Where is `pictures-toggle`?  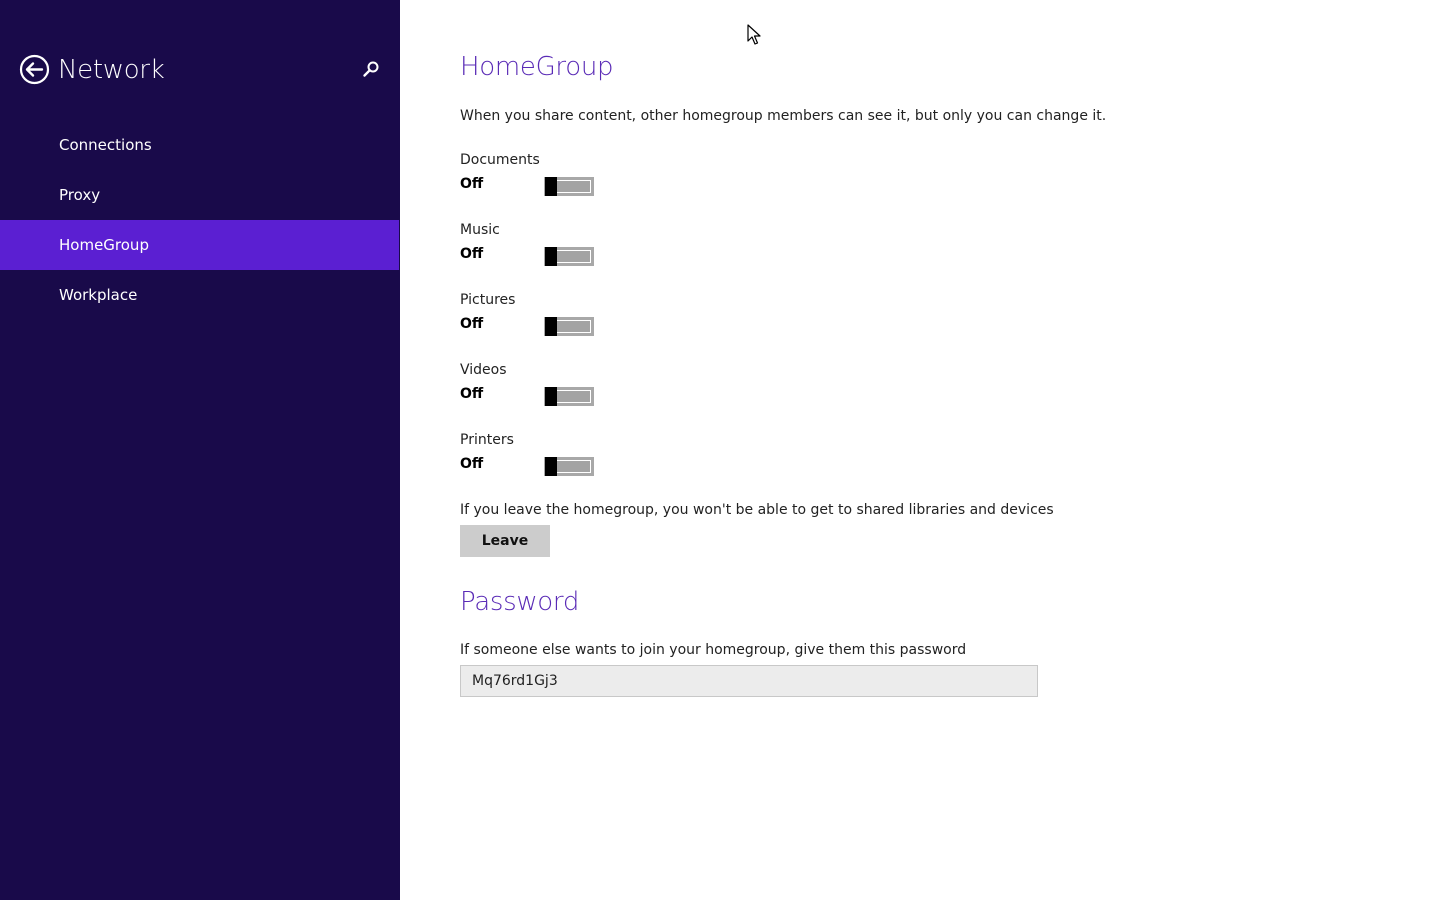 pictures-toggle is located at coordinates (569, 326).